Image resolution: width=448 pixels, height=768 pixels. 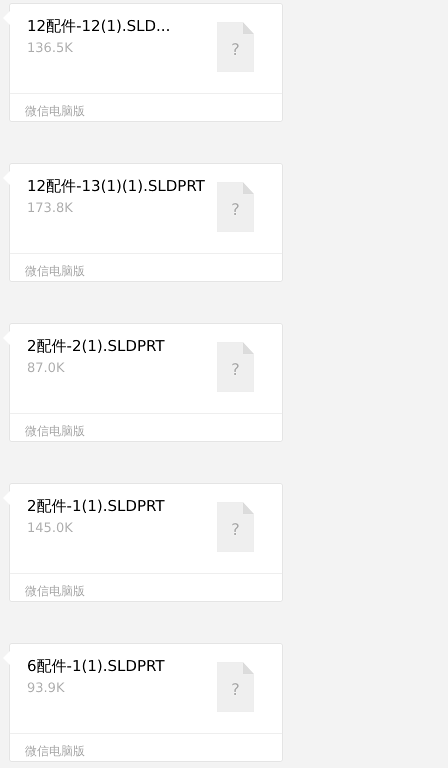 What do you see at coordinates (146, 702) in the screenshot?
I see `file-message-bubble: 6配件-1(1).SLDPRT 93.9K ? 微信电脑版` at bounding box center [146, 702].